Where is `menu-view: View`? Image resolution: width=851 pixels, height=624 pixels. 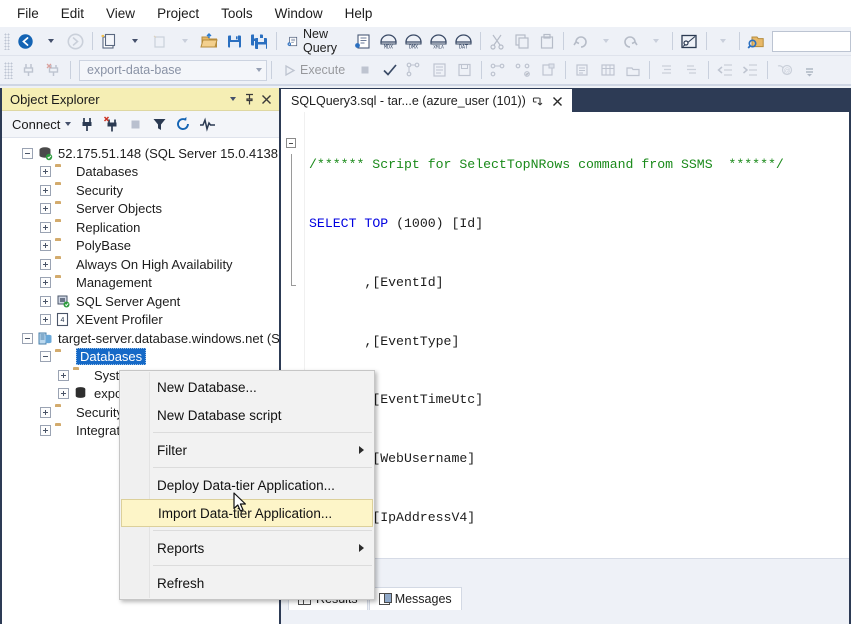 menu-view: View is located at coordinates (120, 14).